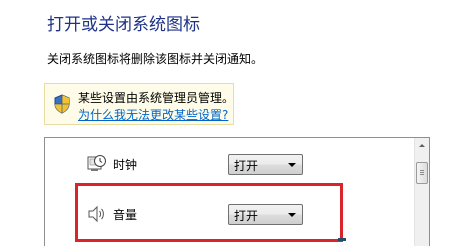 This screenshot has width=475, height=246. Describe the element at coordinates (156, 98) in the screenshot. I see `admin-info-text: 某些设置由系统管理员管理。` at that location.